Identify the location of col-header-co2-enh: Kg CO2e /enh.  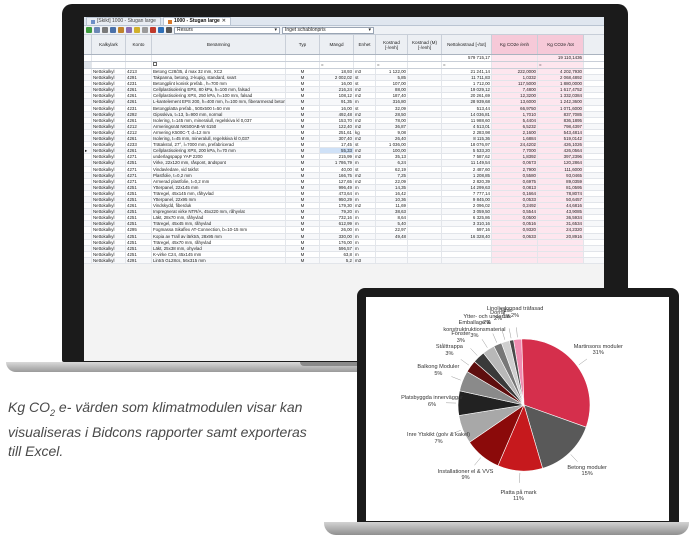
(515, 44).